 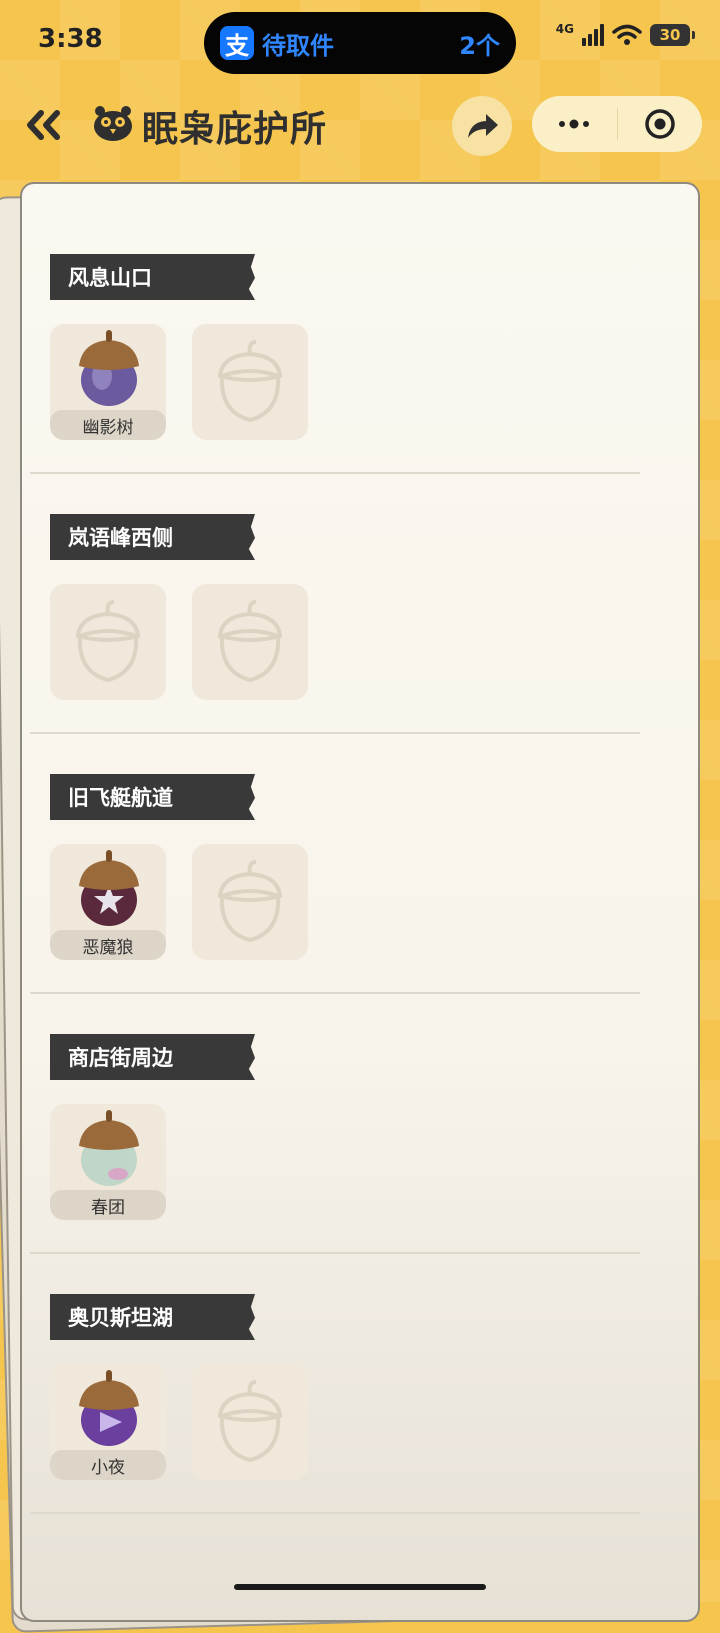 What do you see at coordinates (108, 1465) in the screenshot?
I see `pet-name: 小夜` at bounding box center [108, 1465].